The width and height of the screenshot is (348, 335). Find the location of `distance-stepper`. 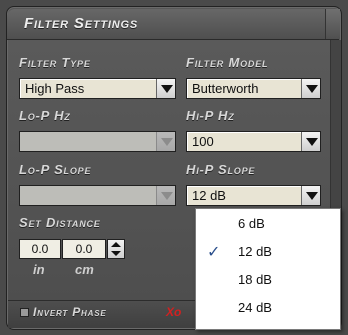

distance-stepper is located at coordinates (116, 249).